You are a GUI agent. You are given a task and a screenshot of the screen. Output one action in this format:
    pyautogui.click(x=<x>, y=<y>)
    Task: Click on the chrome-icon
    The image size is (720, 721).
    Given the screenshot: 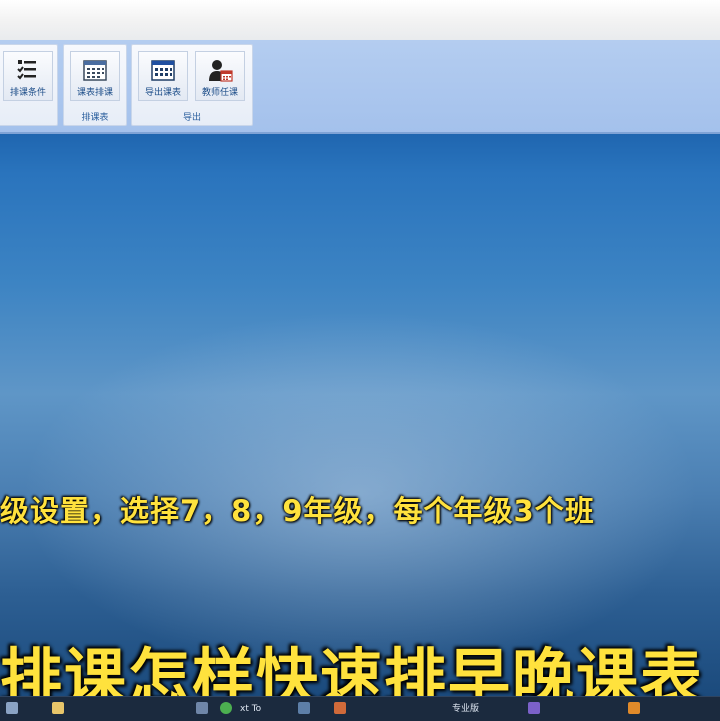 What is the action you would take?
    pyautogui.click(x=226, y=708)
    